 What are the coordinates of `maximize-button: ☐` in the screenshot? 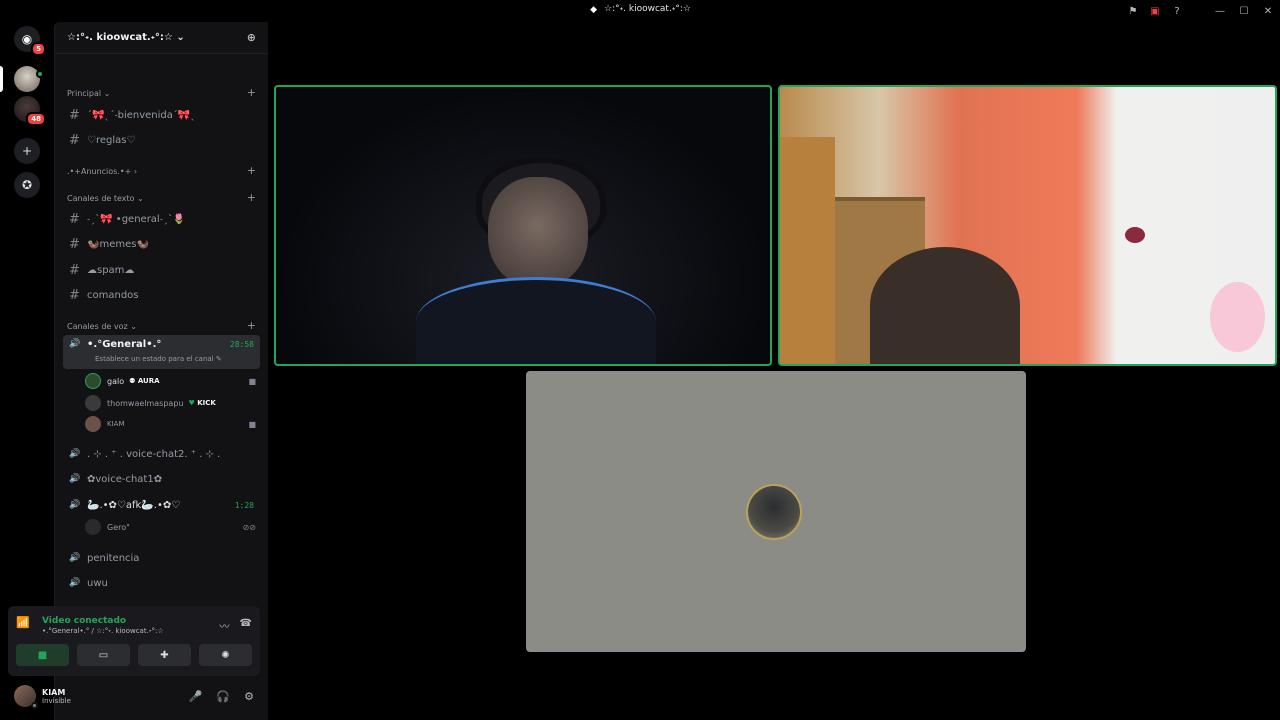 It's located at (1244, 11).